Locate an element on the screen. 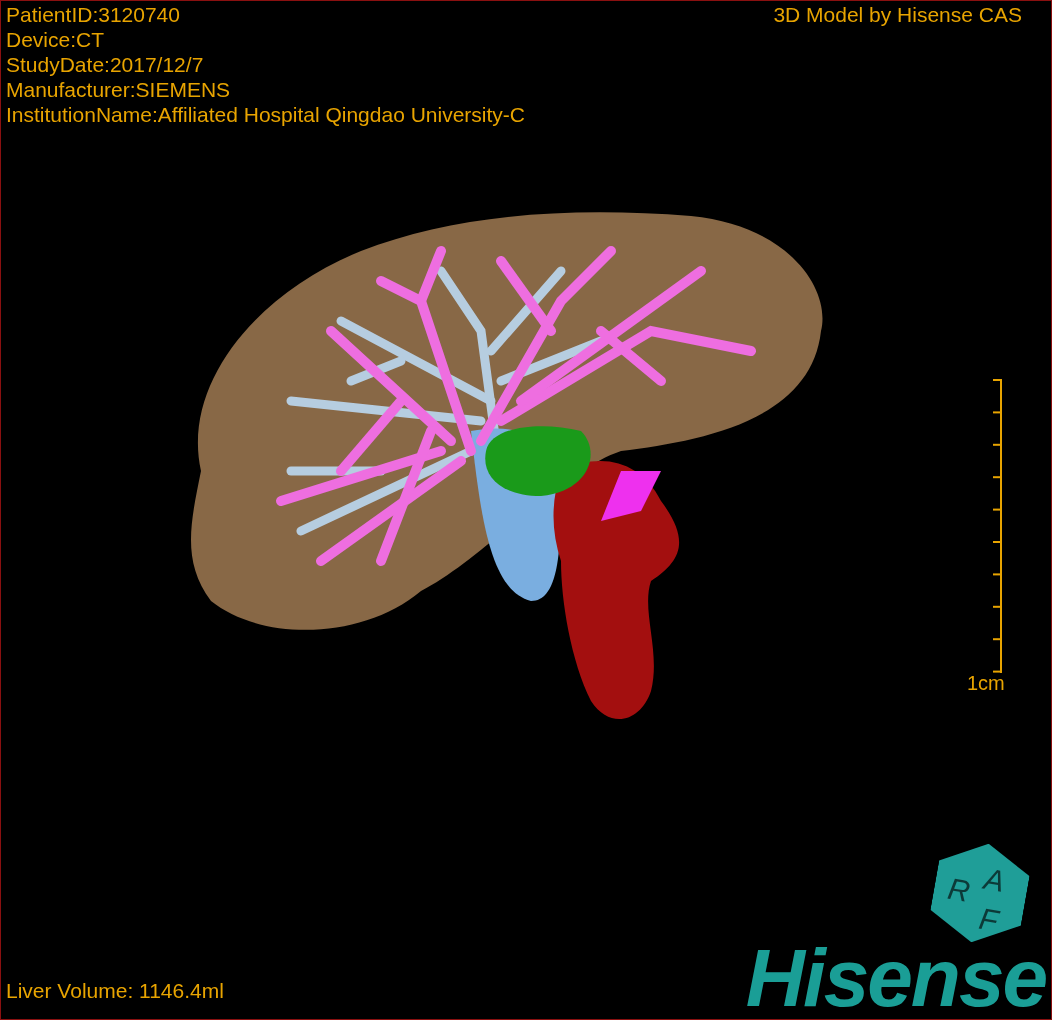 Image resolution: width=1052 pixels, height=1020 pixels. patient-info-text: Manufacturer:SIEMENS is located at coordinates (119, 89).